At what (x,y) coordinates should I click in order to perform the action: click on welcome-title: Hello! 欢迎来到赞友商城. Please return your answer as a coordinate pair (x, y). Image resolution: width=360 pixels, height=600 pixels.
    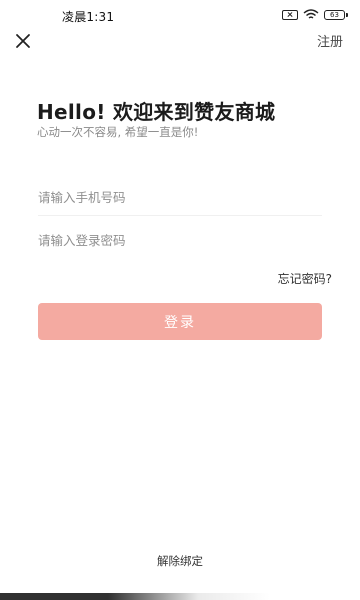
    Looking at the image, I should click on (156, 112).